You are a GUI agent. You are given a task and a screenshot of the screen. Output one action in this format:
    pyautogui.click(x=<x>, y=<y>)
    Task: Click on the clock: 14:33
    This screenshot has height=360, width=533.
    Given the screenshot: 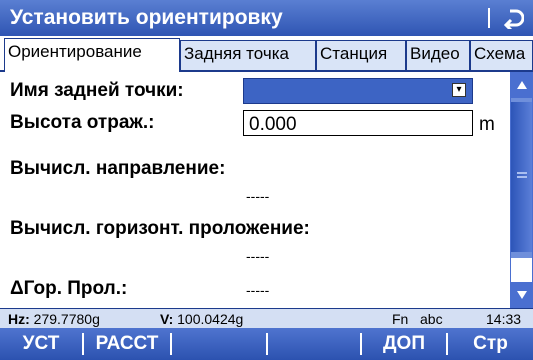 What is the action you would take?
    pyautogui.click(x=504, y=319)
    